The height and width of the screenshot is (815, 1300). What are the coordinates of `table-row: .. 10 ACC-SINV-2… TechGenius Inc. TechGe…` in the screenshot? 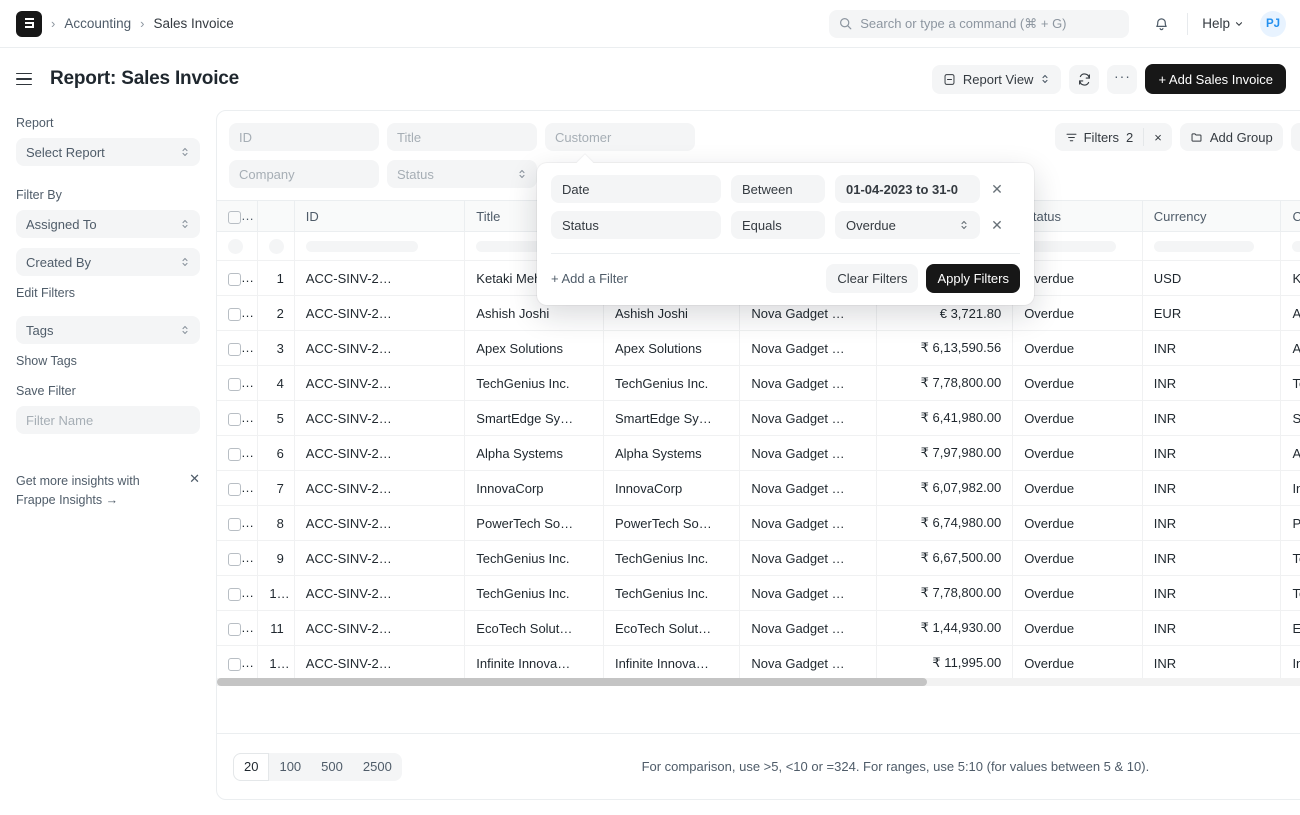 It's located at (758, 593).